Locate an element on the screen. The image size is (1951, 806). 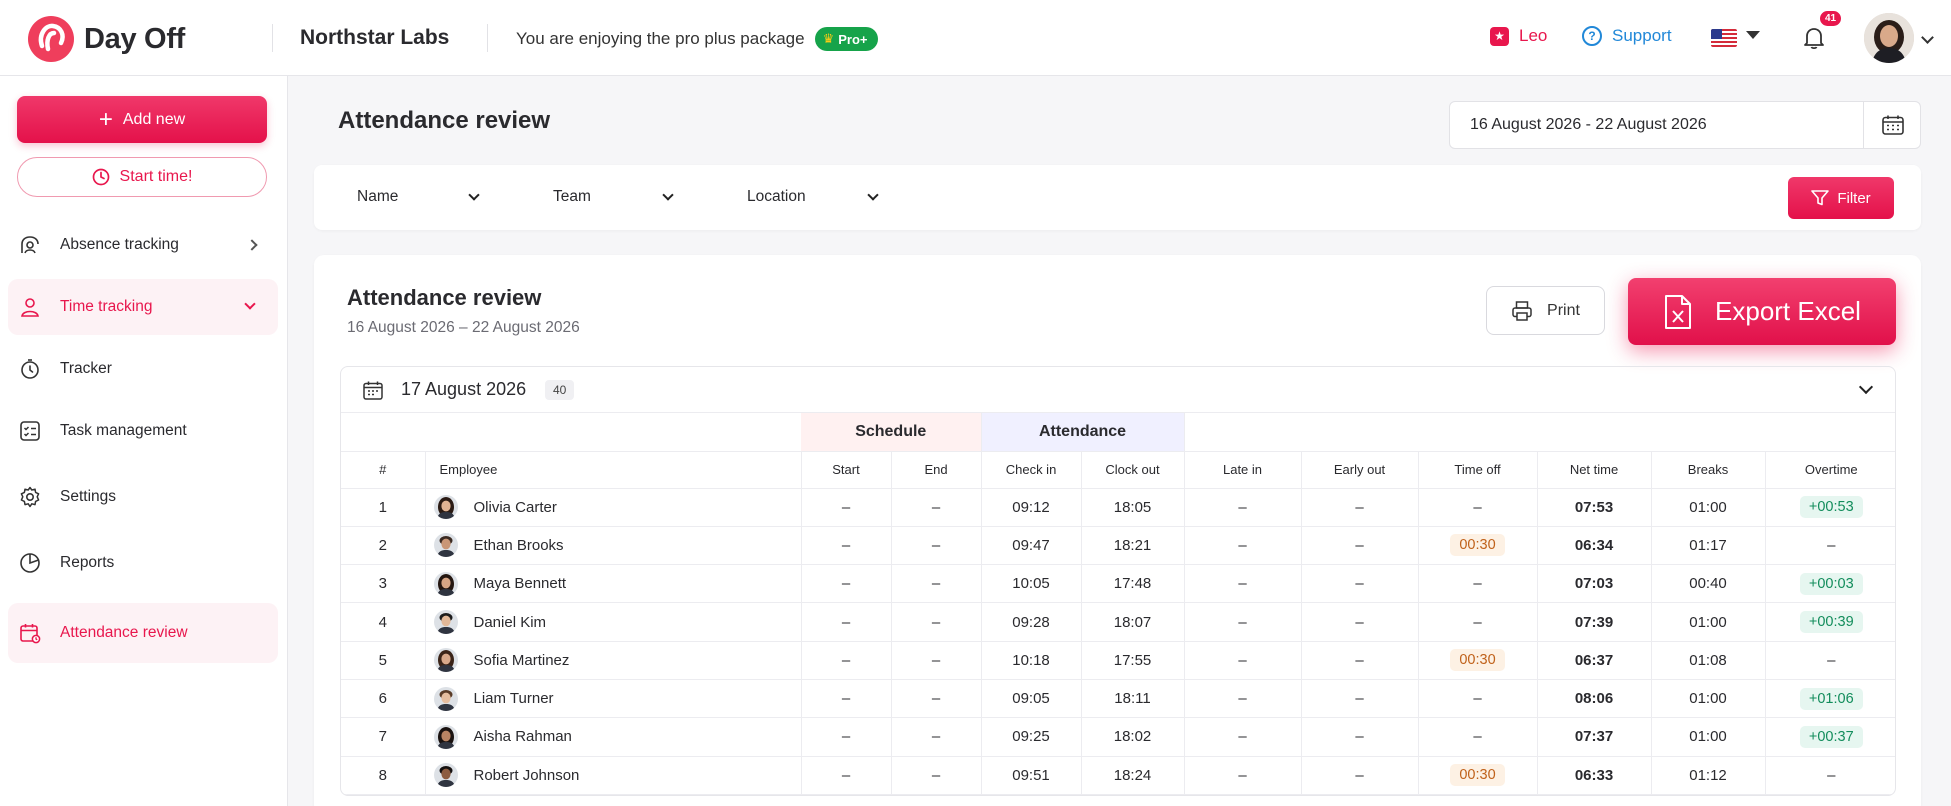
bell-icon is located at coordinates (1814, 38).